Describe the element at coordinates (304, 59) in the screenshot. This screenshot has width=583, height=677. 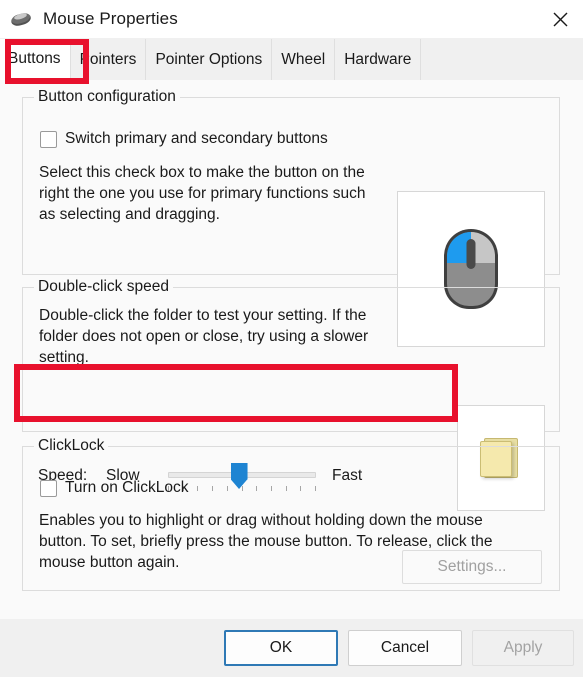
I see `tab-wheel: Wheel` at that location.